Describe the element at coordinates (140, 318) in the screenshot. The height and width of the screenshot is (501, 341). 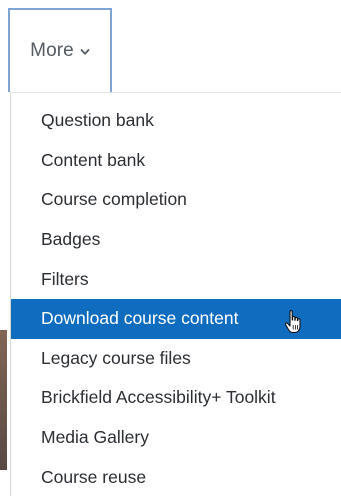
I see `menu-item-label: Download course content` at that location.